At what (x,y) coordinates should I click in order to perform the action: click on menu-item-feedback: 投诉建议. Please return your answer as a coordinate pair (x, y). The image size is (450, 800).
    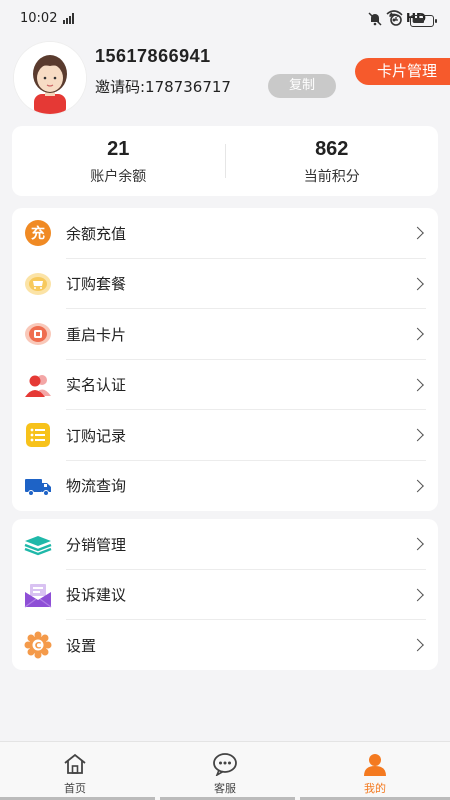
    Looking at the image, I should click on (225, 595).